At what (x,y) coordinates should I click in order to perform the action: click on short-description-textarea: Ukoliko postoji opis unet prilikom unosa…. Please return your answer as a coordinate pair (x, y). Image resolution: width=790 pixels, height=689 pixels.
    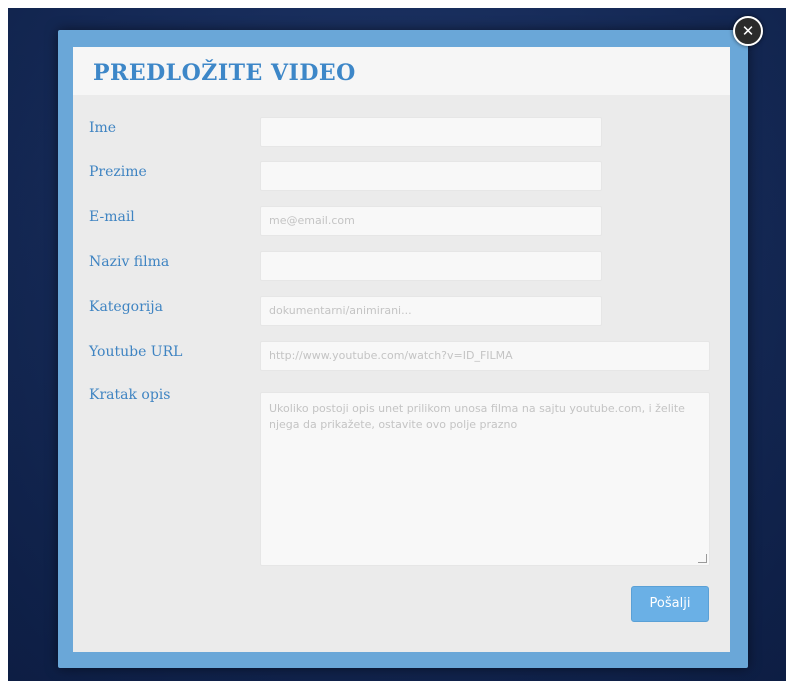
    Looking at the image, I should click on (485, 479).